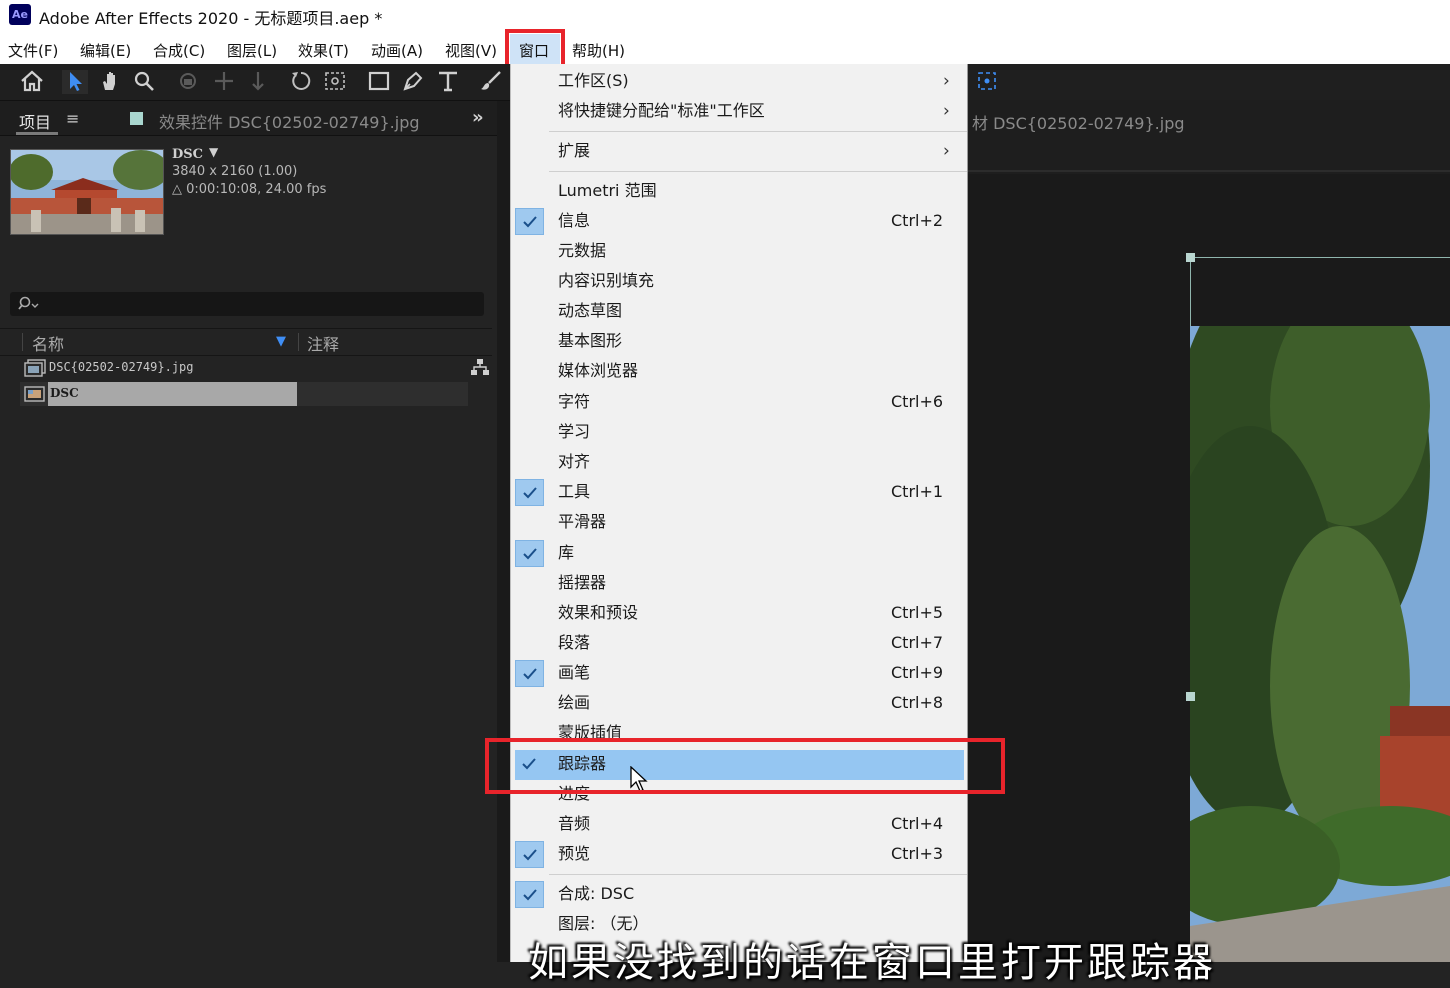 This screenshot has width=1450, height=988. Describe the element at coordinates (75, 82) in the screenshot. I see `selection-arrow-icon` at that location.